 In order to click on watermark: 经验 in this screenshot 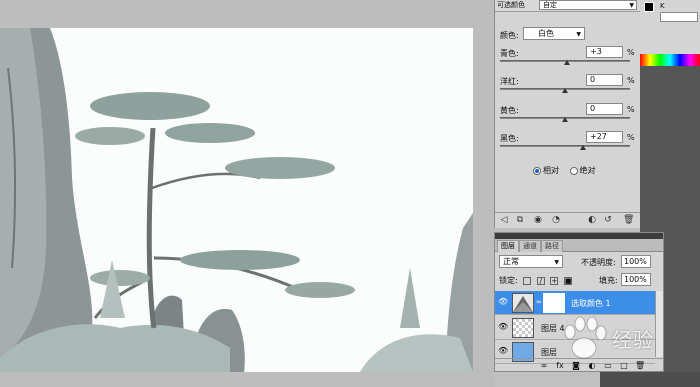, I will do `click(626, 342)`.